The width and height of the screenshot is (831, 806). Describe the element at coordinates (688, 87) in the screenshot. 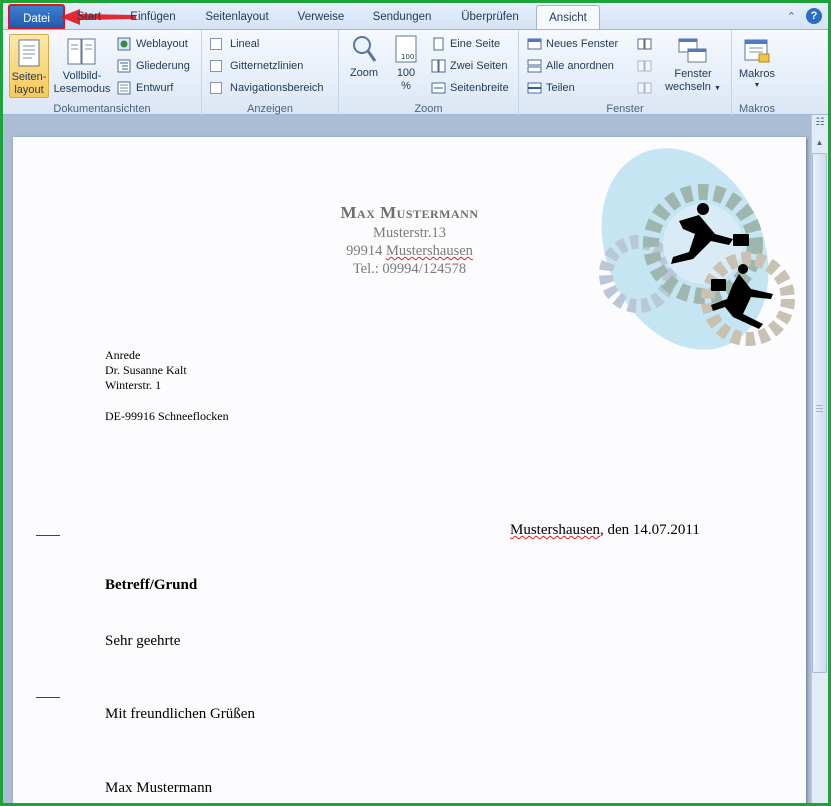

I see `fenster-wechseln-label-2: wechseln` at that location.